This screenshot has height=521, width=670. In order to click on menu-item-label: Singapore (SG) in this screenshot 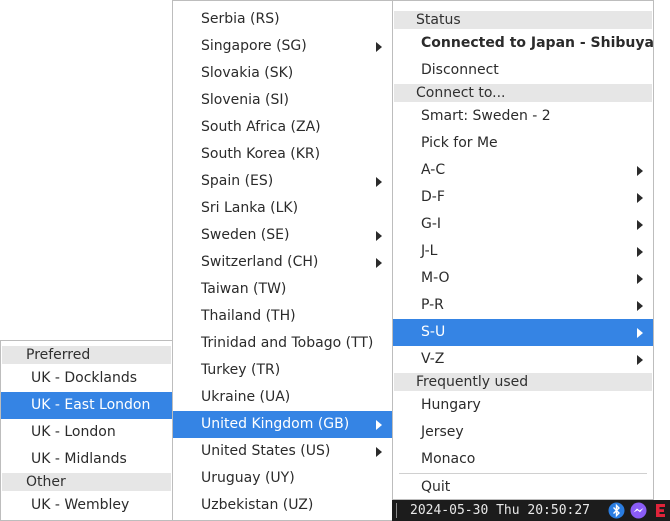, I will do `click(254, 46)`.